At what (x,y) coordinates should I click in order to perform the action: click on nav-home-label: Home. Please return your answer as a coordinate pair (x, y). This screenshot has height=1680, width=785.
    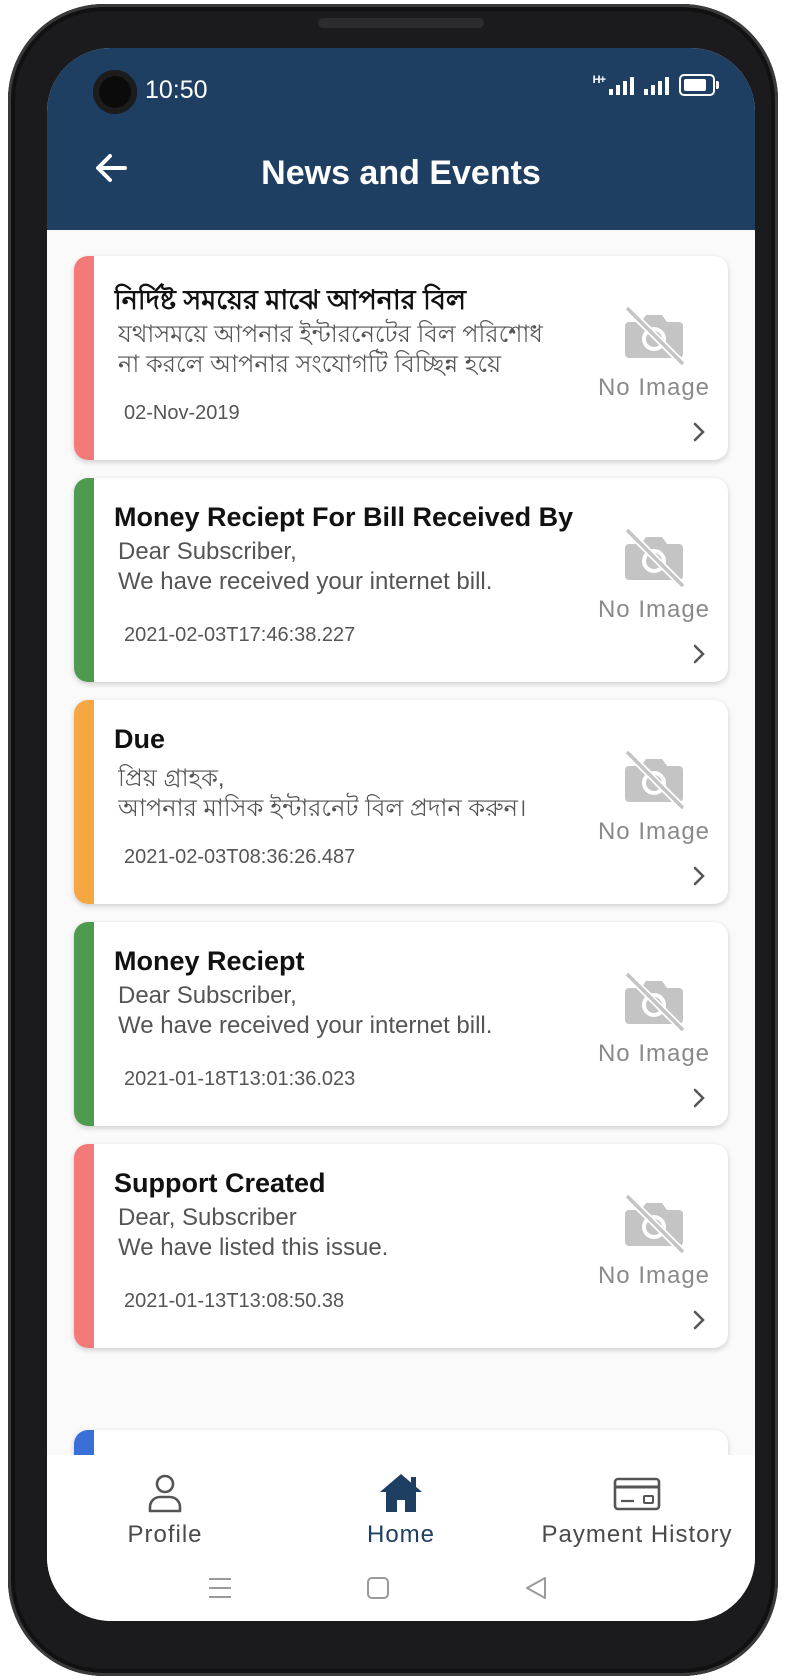
    Looking at the image, I should click on (401, 1534).